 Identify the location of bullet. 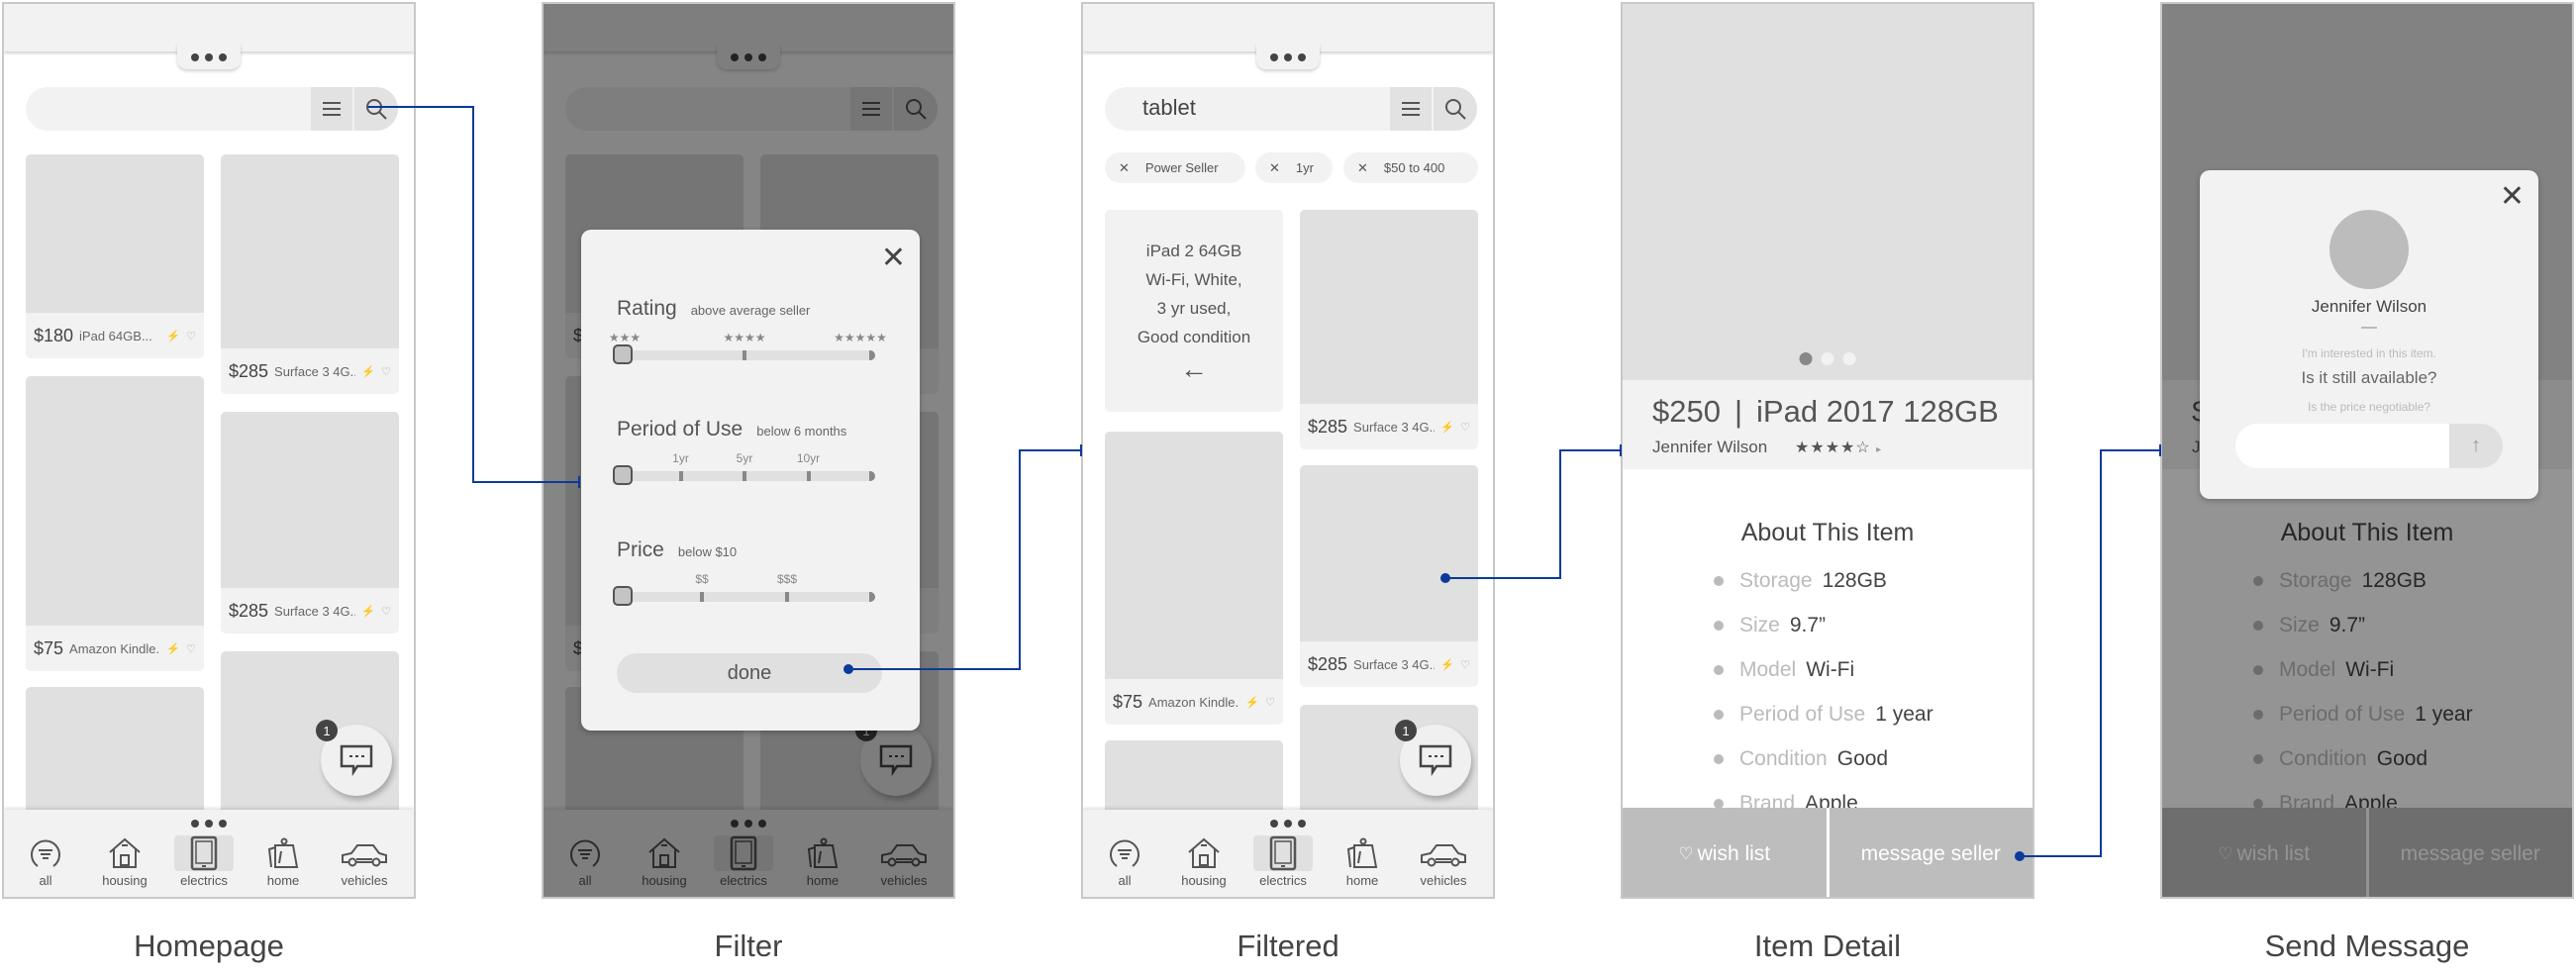
(1719, 715).